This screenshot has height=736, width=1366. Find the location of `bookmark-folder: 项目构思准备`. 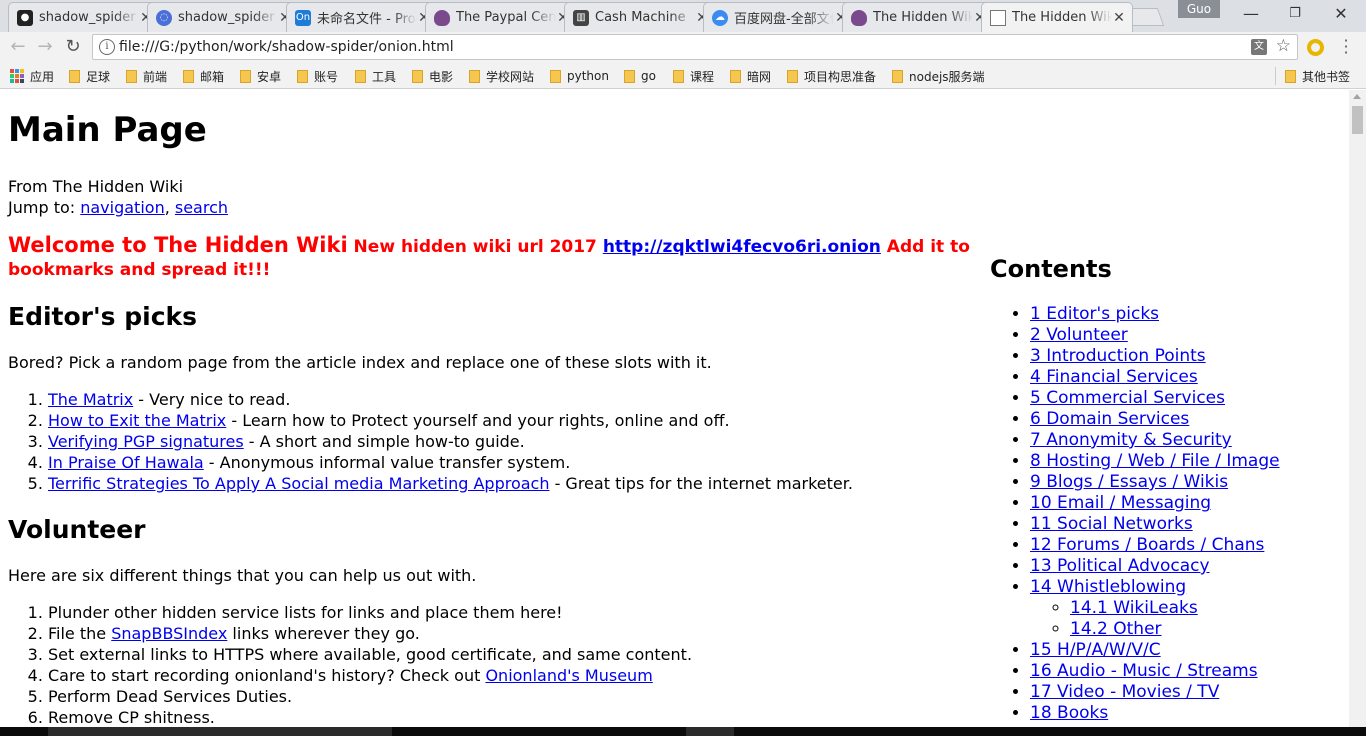

bookmark-folder: 项目构思准备 is located at coordinates (831, 76).